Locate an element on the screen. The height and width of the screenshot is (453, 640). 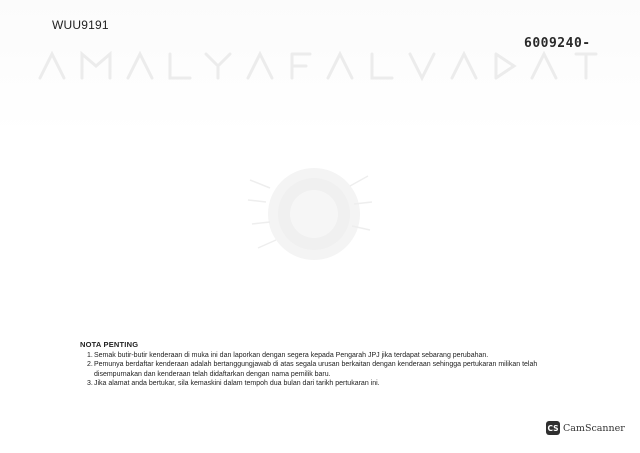
list-item-number: 3. is located at coordinates (90, 383).